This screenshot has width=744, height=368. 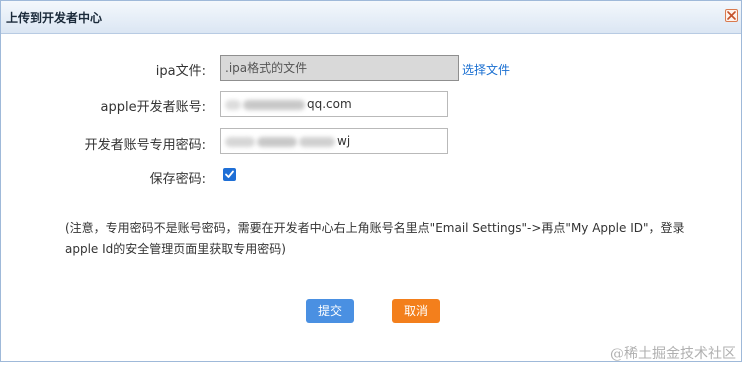 I want to click on password-input: wj, so click(x=334, y=141).